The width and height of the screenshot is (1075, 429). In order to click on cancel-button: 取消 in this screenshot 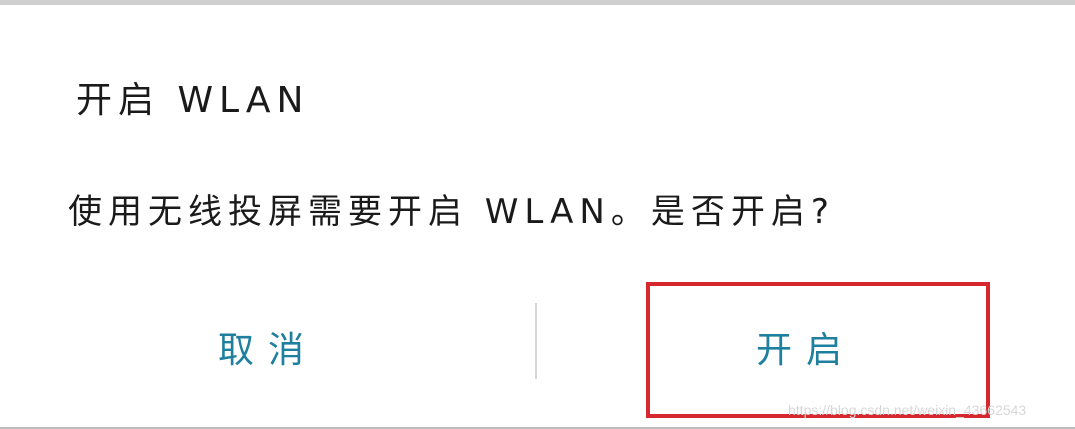, I will do `click(268, 347)`.